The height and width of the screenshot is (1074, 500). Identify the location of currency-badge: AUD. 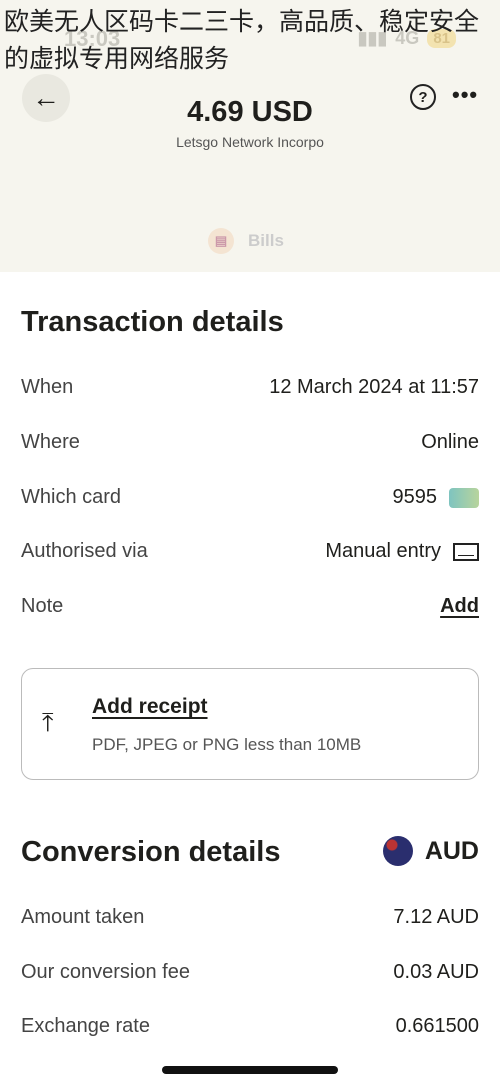
(430, 851).